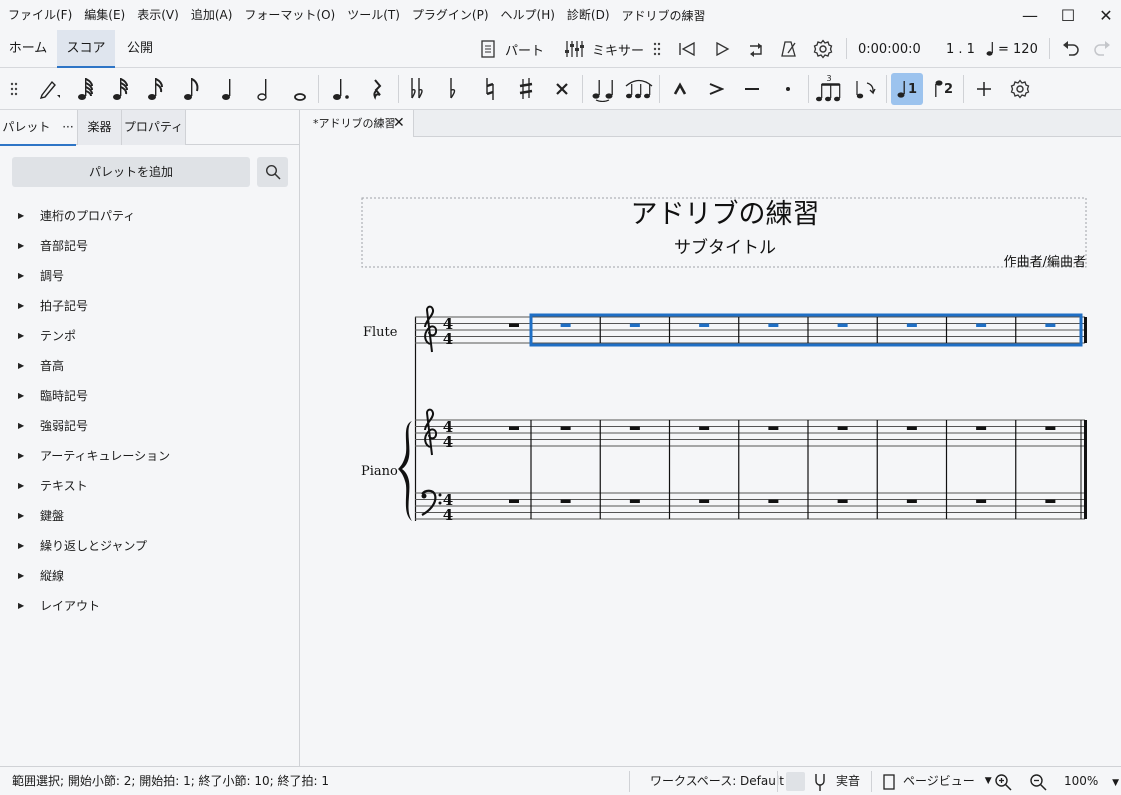 The height and width of the screenshot is (795, 1121). Describe the element at coordinates (150, 335) in the screenshot. I see `palette-tempo: ▶ テンポ` at that location.